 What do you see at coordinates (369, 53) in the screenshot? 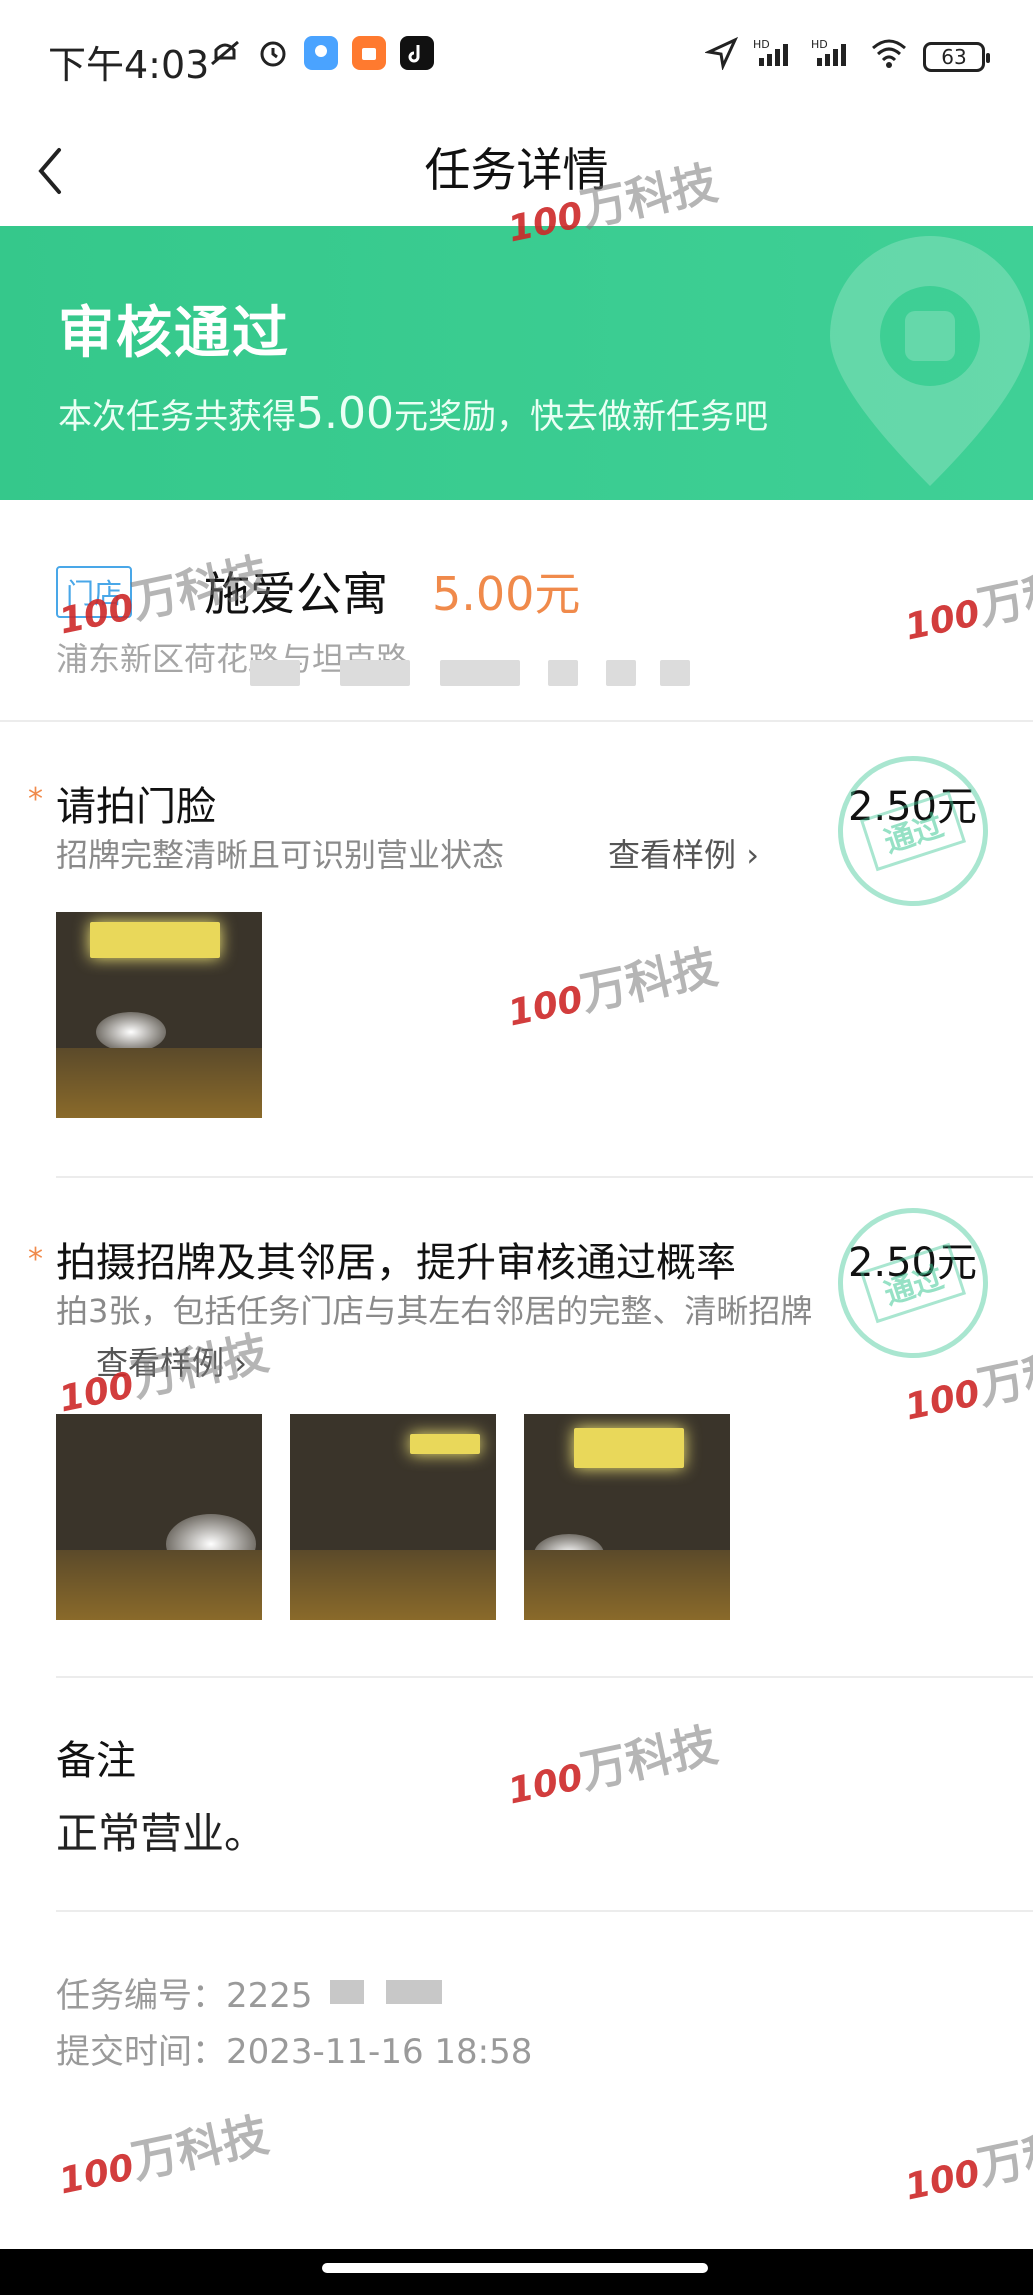
I see `app-shop-icon` at bounding box center [369, 53].